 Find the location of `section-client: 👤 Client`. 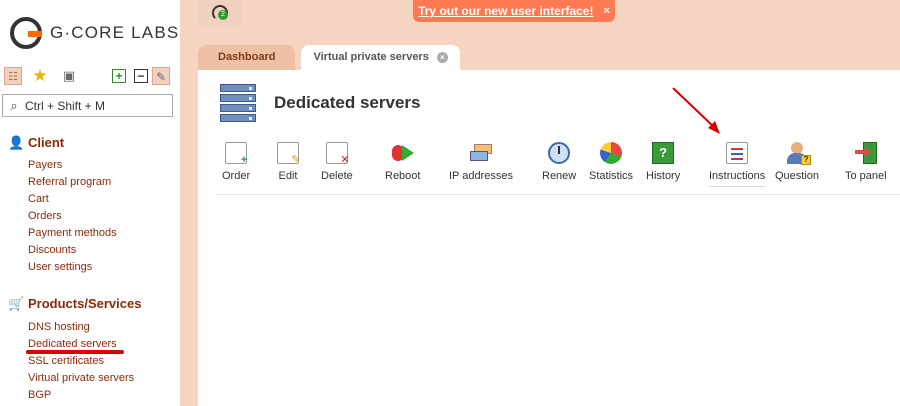

section-client: 👤 Client is located at coordinates (36, 142).